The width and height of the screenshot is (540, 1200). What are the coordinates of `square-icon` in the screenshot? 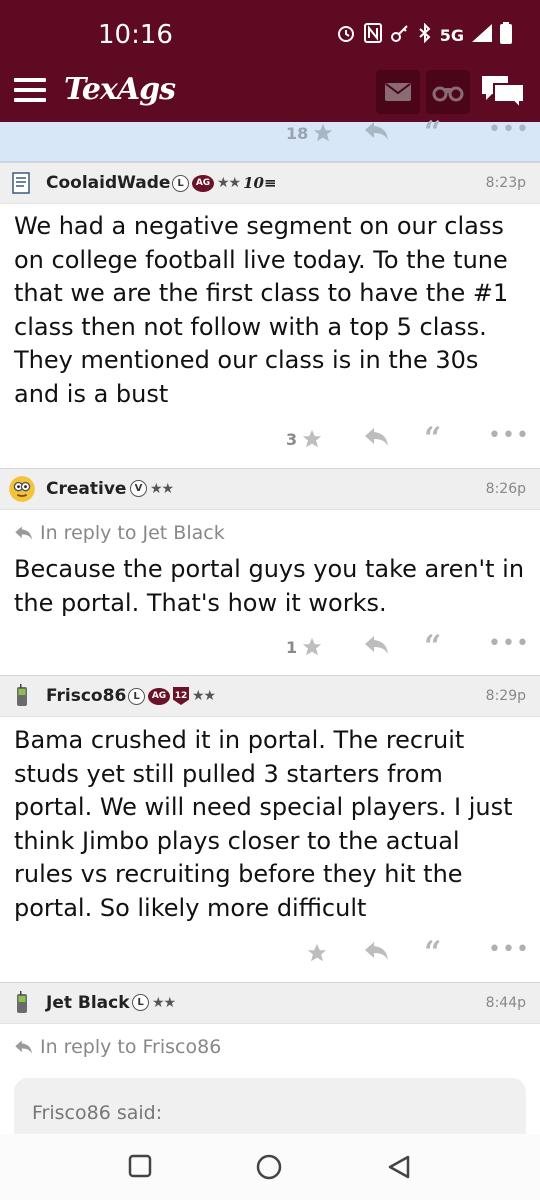 It's located at (140, 1166).